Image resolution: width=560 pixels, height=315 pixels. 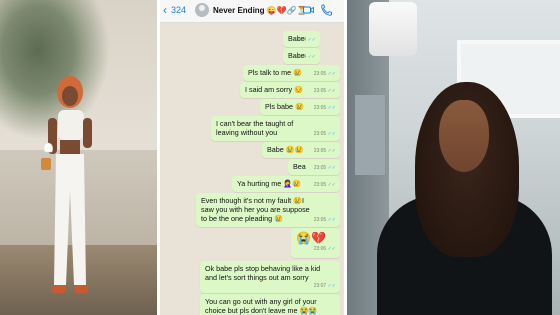 I want to click on message-bubble: Babe 😢😢 23:05 ✓✓, so click(x=301, y=150).